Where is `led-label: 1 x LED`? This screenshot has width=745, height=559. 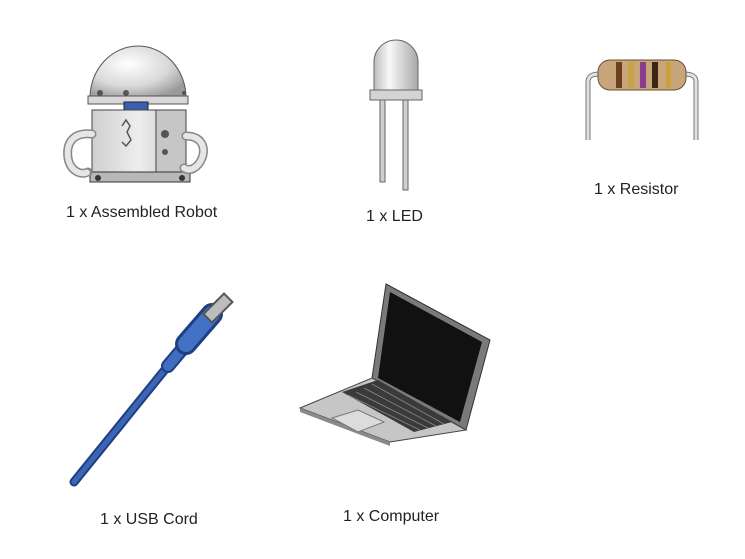 led-label: 1 x LED is located at coordinates (394, 216).